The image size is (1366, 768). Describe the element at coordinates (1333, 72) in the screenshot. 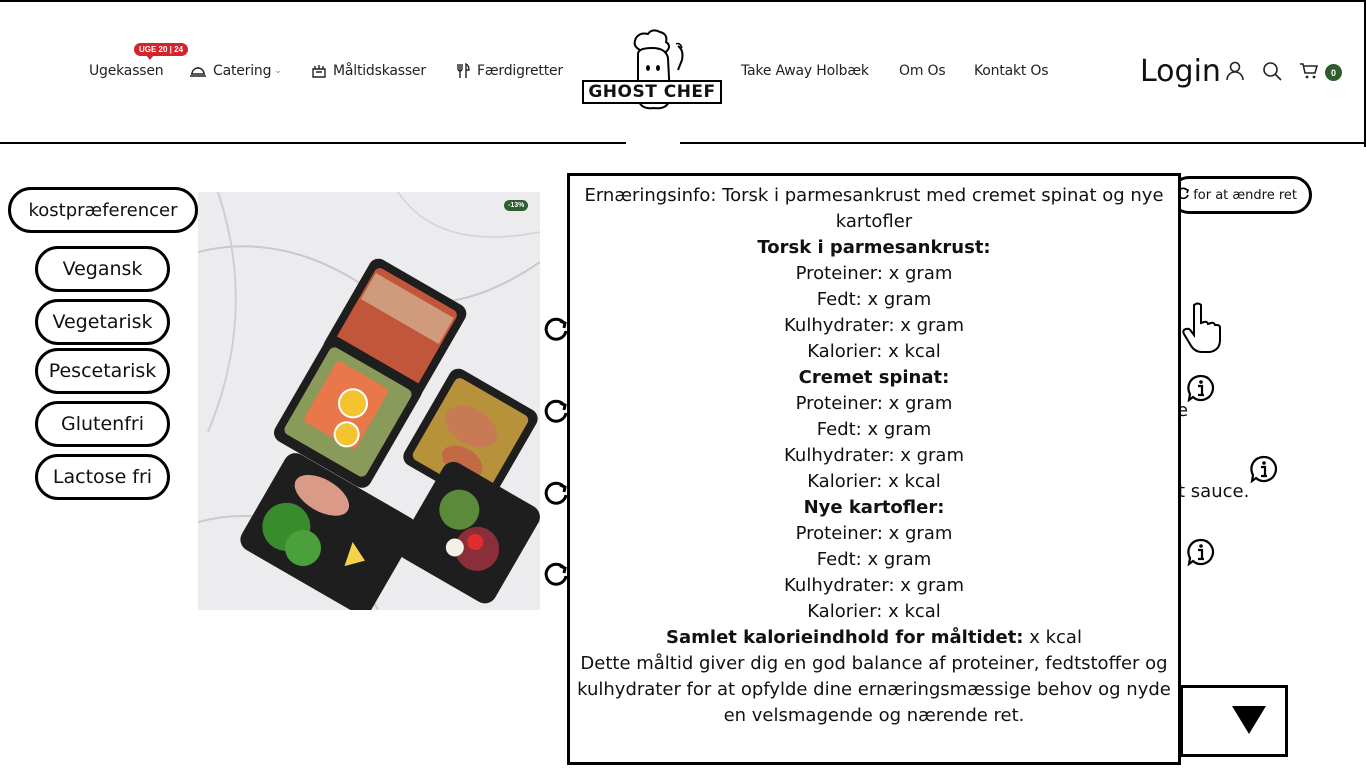

I see `cart-count-badge: 0` at that location.